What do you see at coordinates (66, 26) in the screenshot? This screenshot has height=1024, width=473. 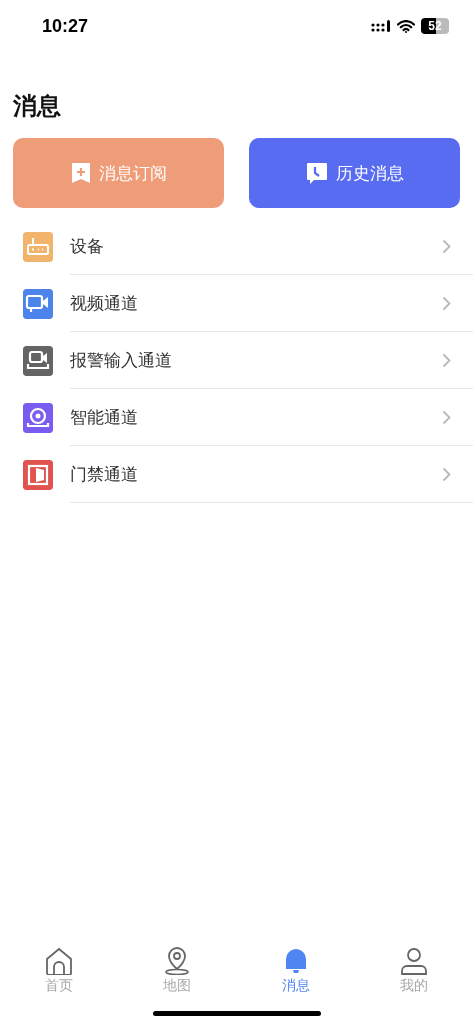 I see `status-time: 10:27` at bounding box center [66, 26].